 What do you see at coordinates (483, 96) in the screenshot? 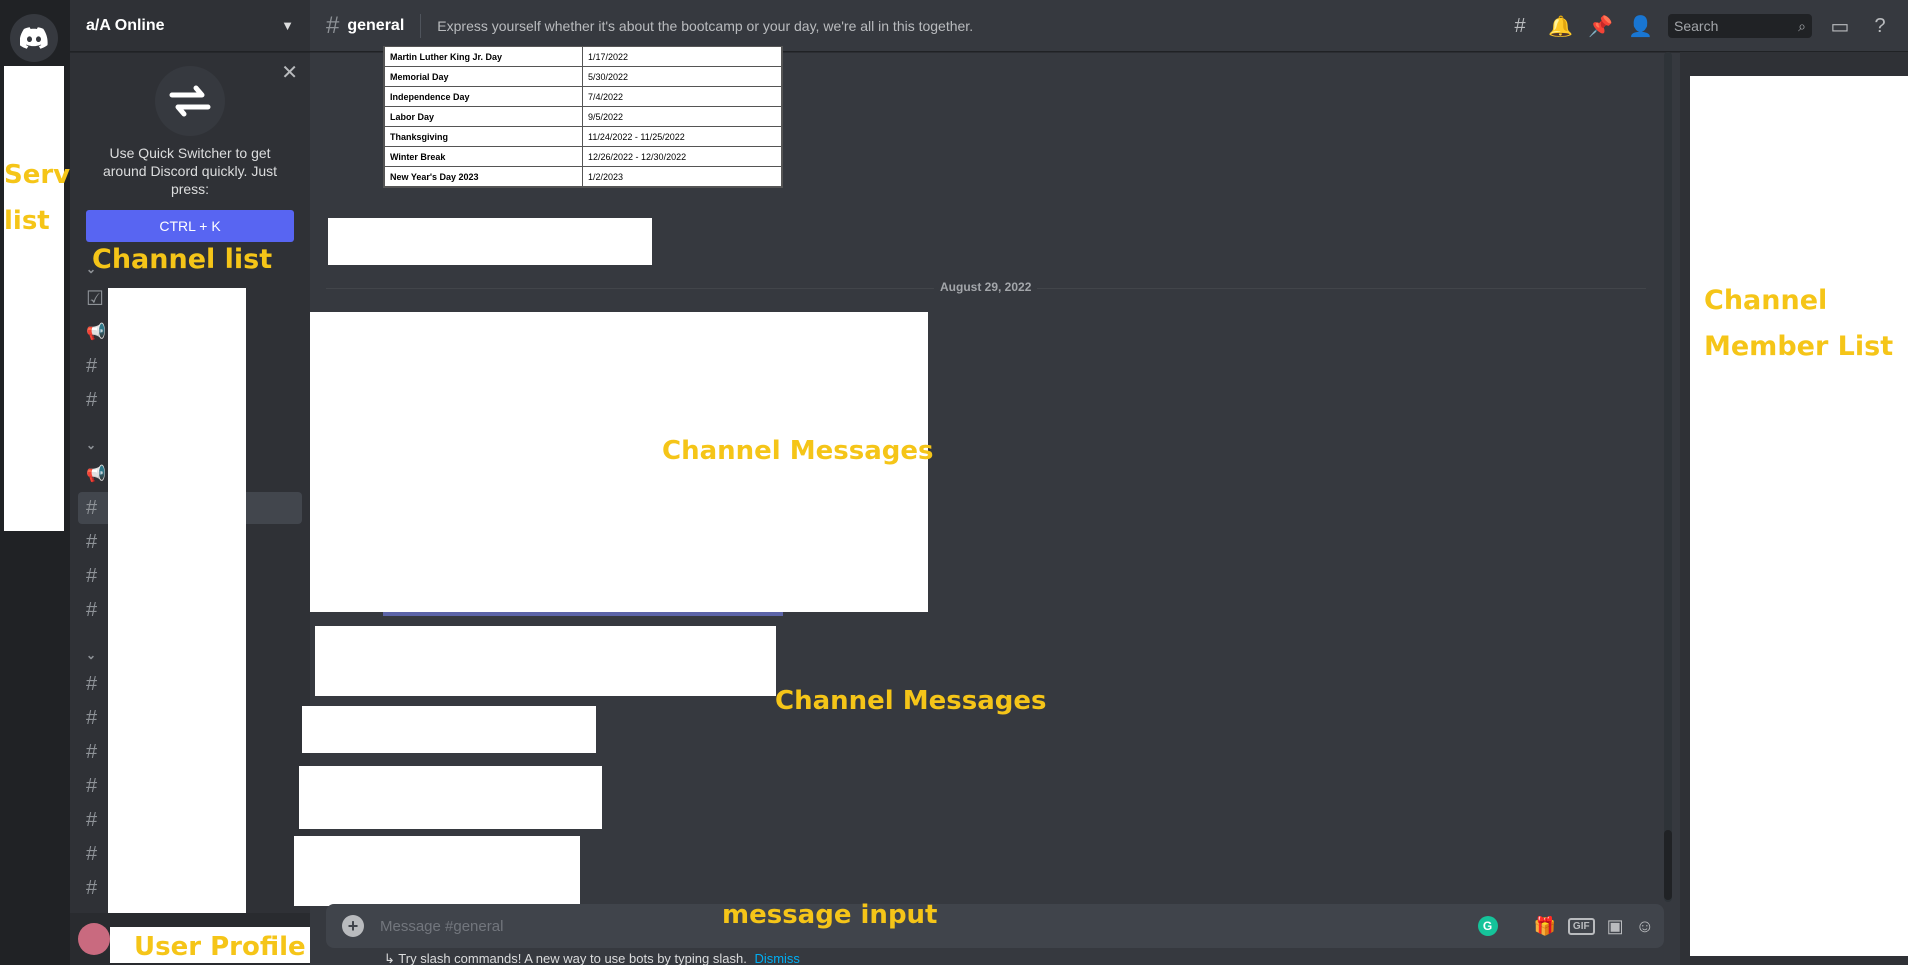
I see `holiday-name: Independence Day` at bounding box center [483, 96].